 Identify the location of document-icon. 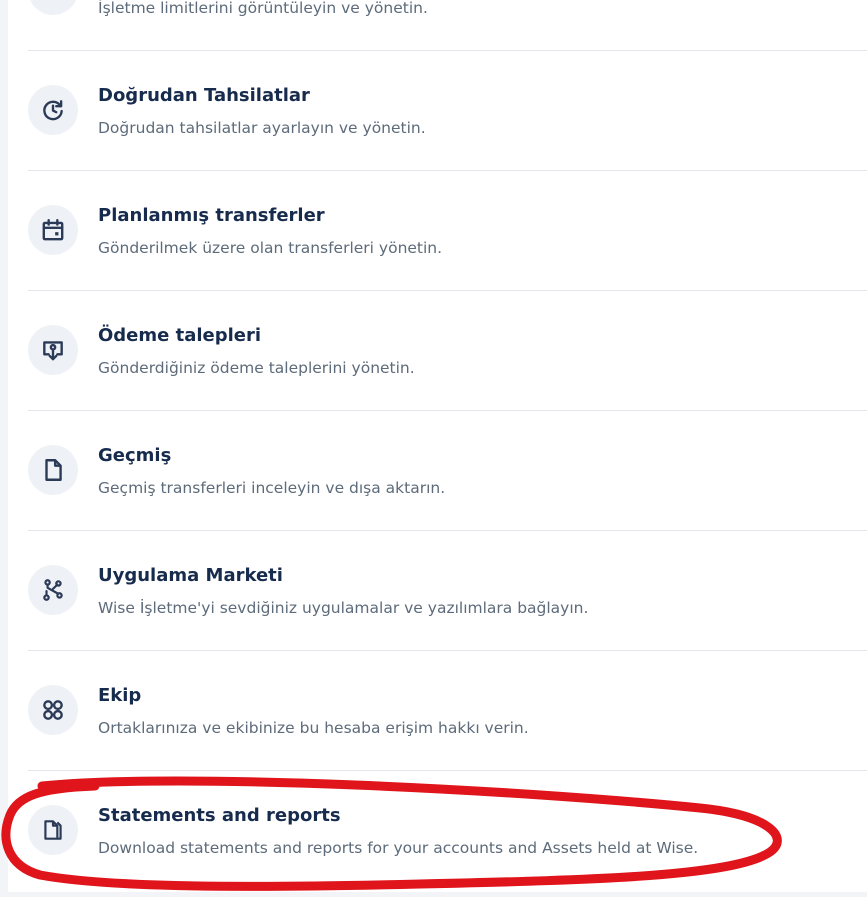
(53, 470).